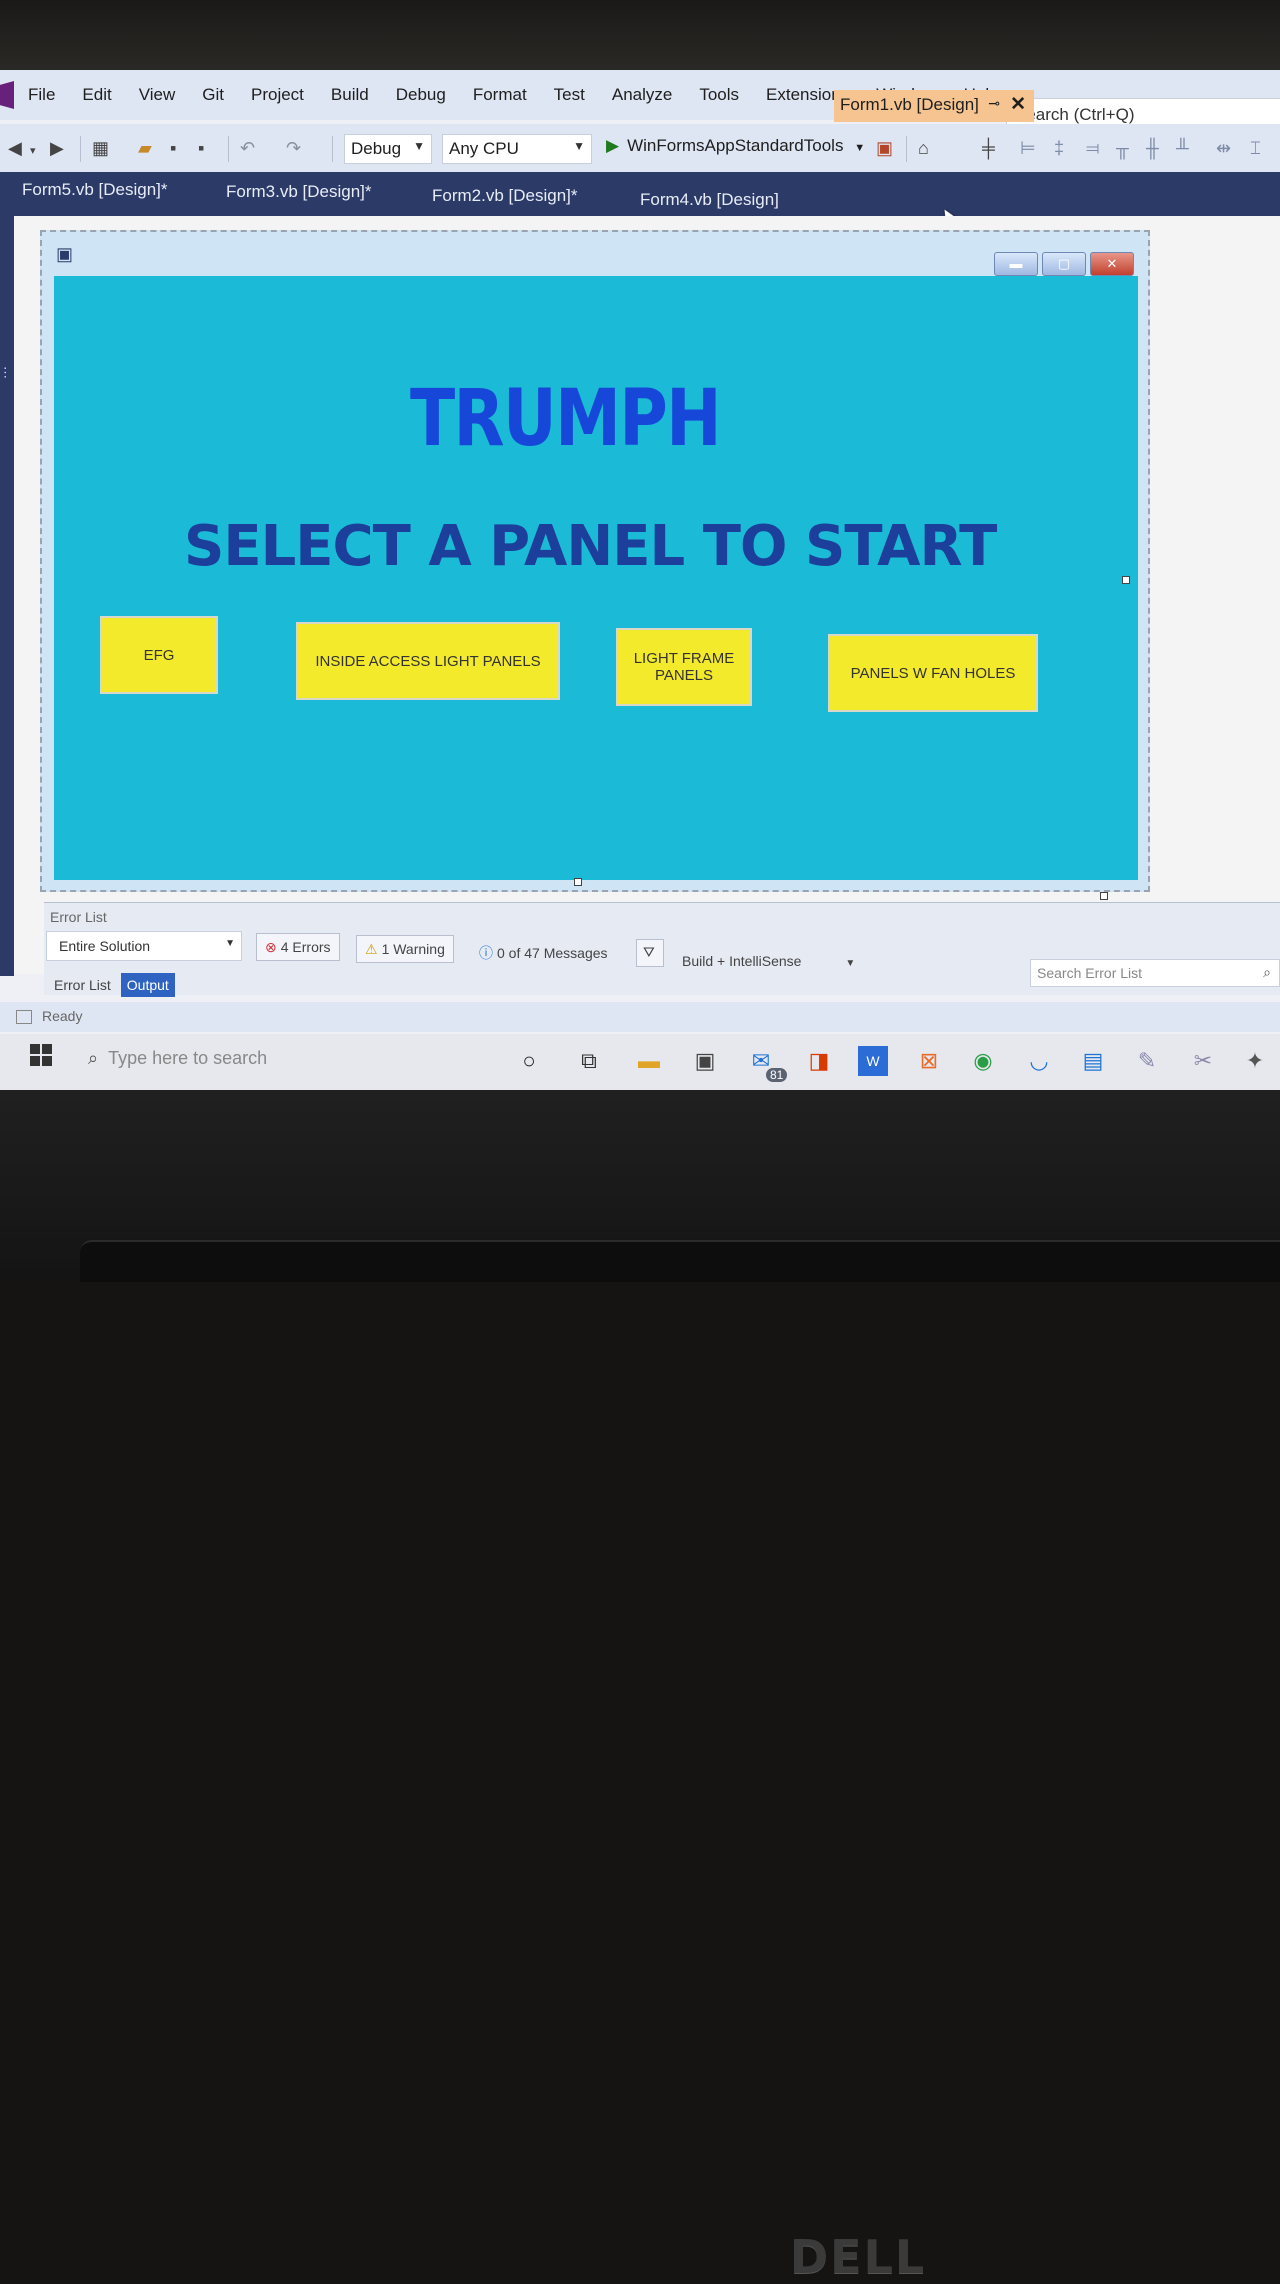 The height and width of the screenshot is (2284, 1280). I want to click on warnings-filter-button: ⚠ 1 Warning, so click(405, 949).